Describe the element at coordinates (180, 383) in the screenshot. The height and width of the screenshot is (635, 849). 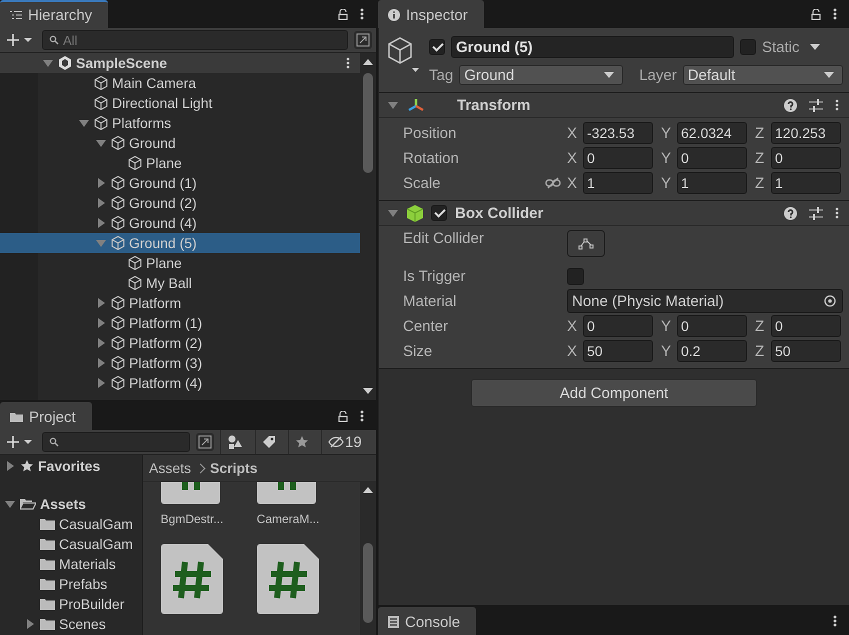
I see `hierarchy-item: Platform (4)` at that location.